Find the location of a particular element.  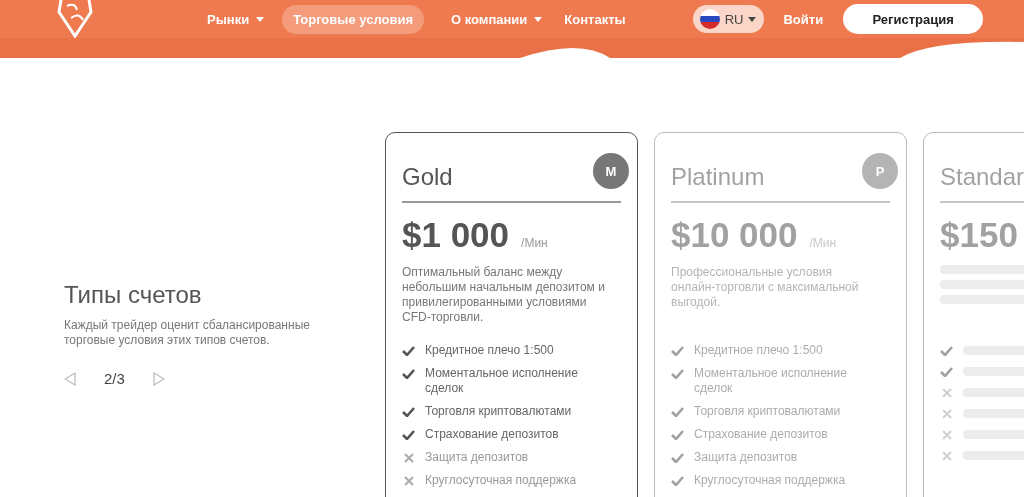

pager-text: 2/3 is located at coordinates (114, 378).